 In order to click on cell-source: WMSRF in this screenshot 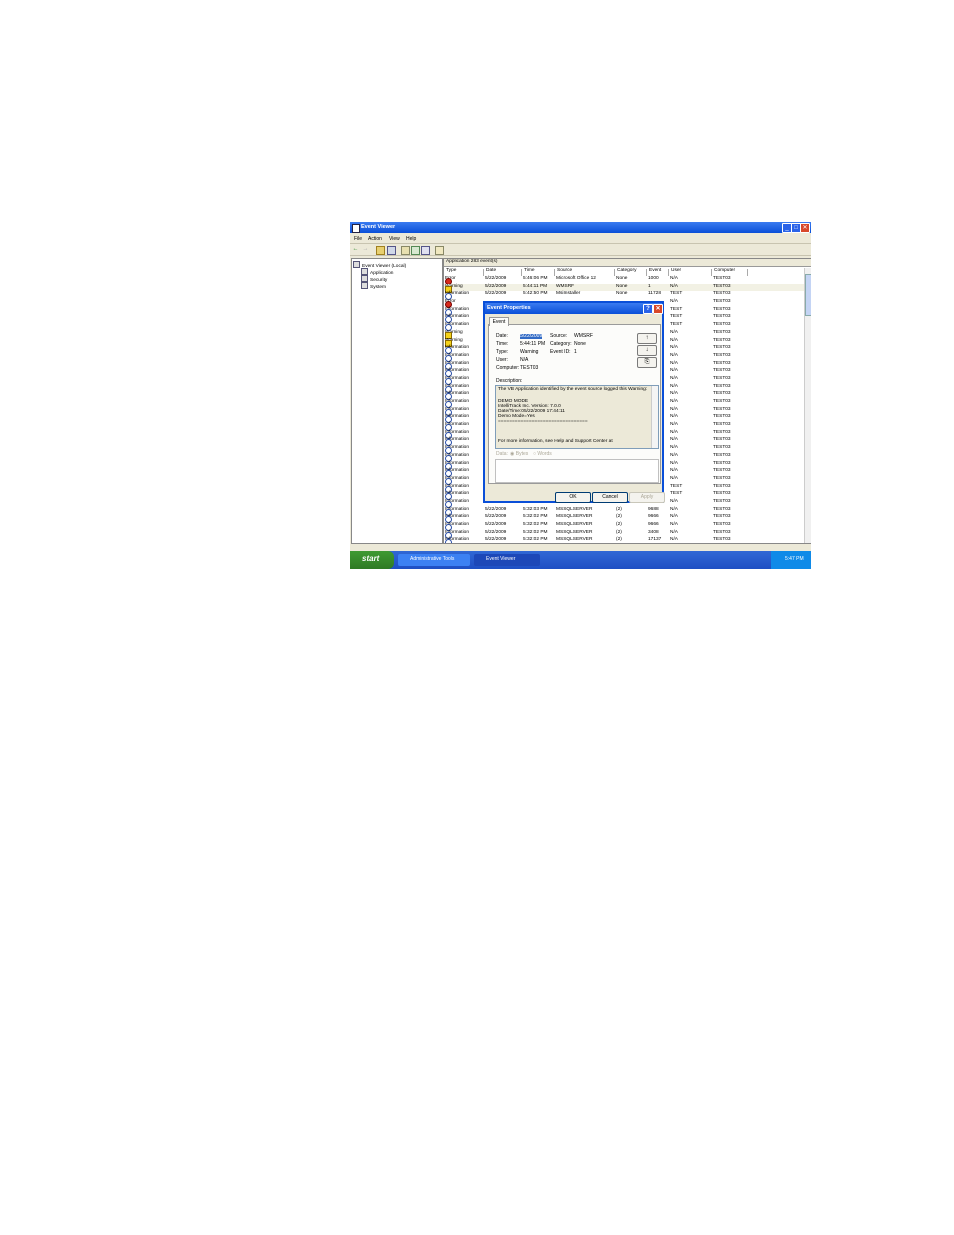, I will do `click(565, 286)`.